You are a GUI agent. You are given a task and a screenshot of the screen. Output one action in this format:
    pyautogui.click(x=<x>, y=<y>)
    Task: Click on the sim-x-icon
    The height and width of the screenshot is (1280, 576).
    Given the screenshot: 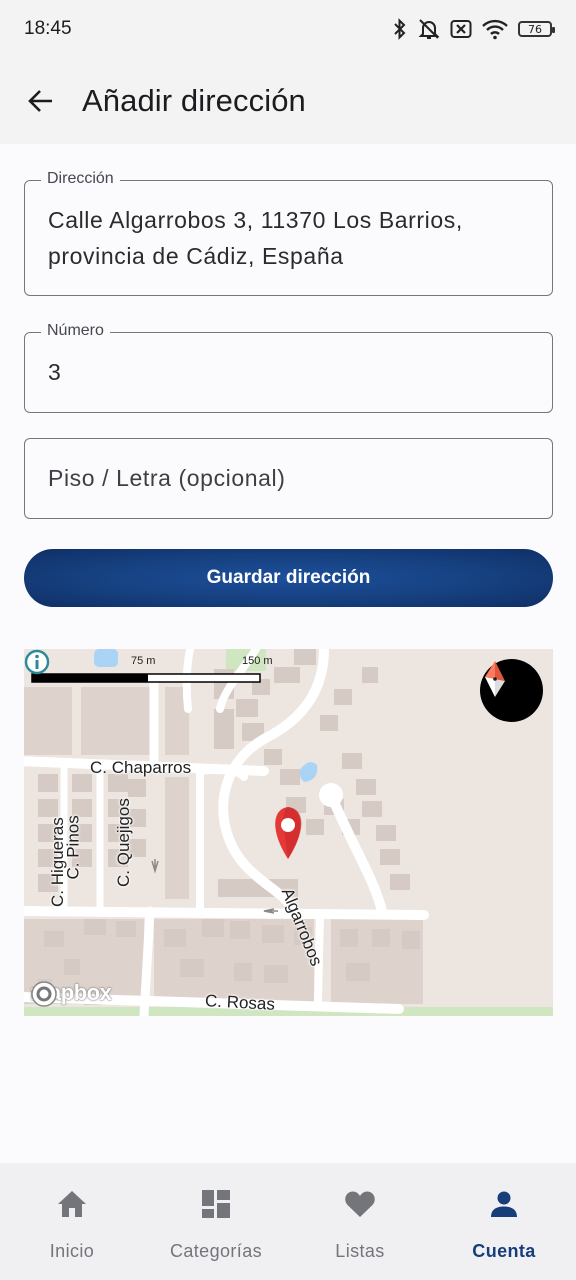 What is the action you would take?
    pyautogui.click(x=461, y=29)
    